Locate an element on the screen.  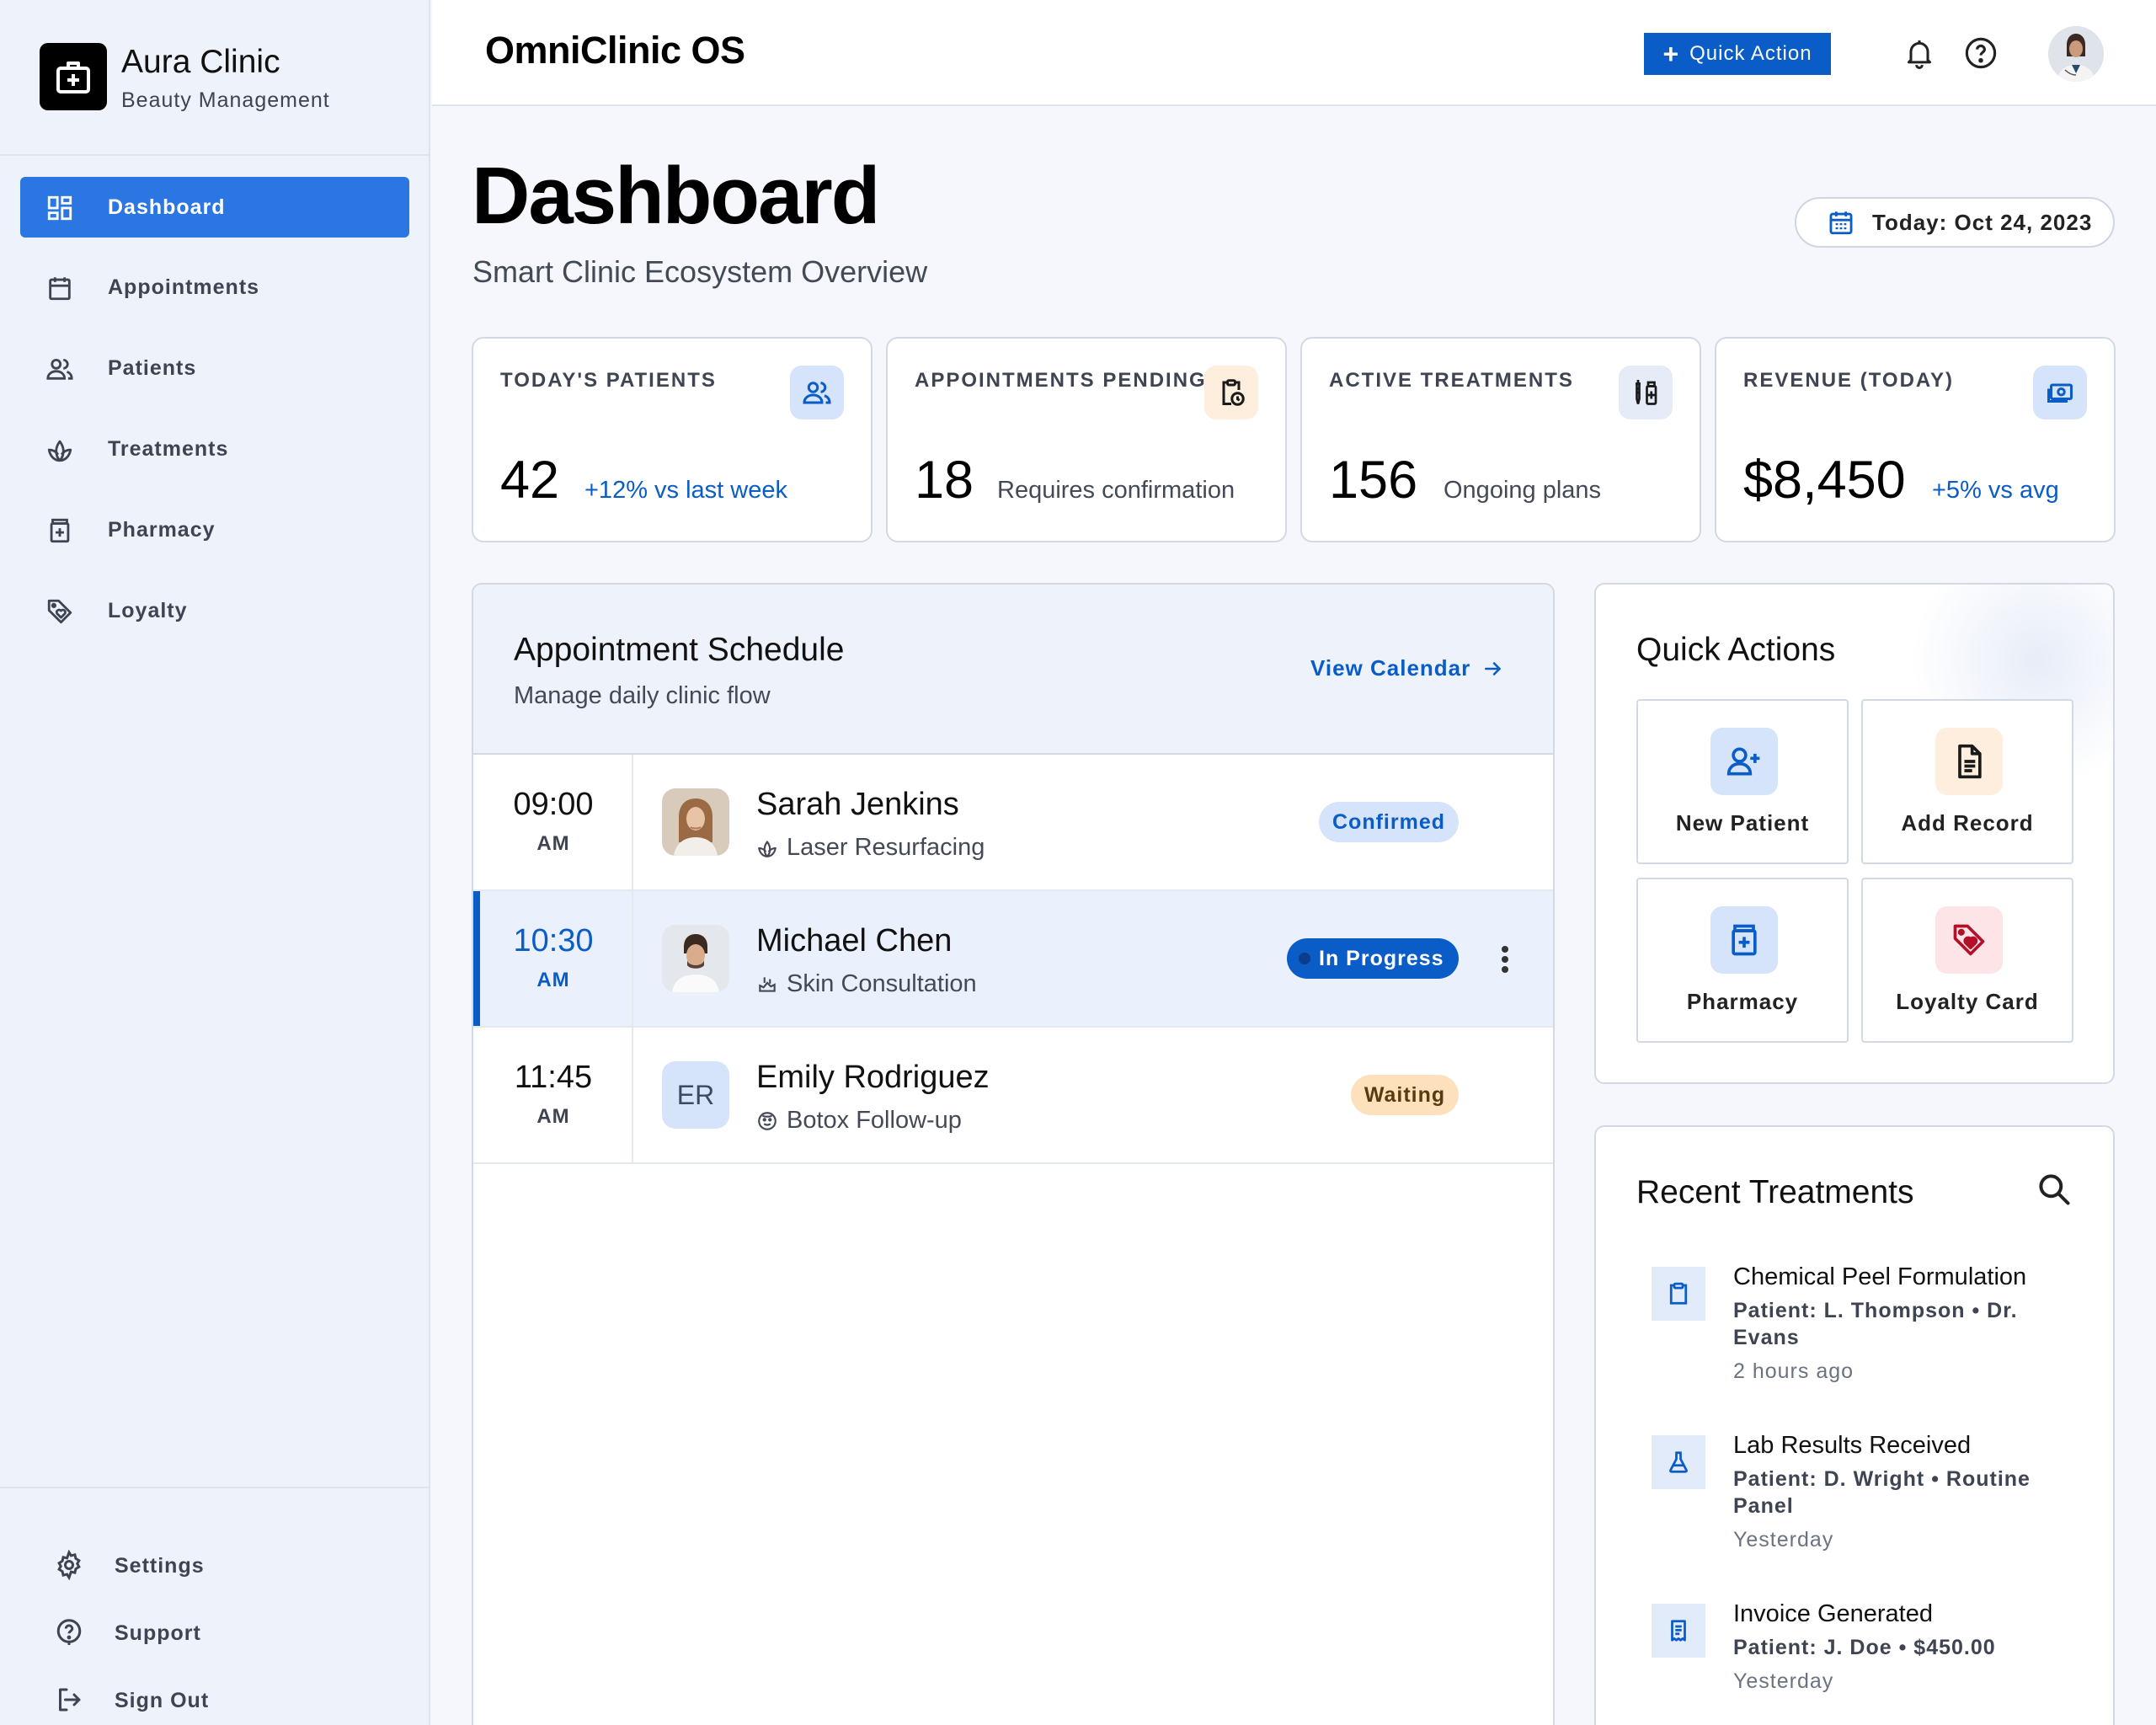
app-title: OmniClinic OS is located at coordinates (615, 50).